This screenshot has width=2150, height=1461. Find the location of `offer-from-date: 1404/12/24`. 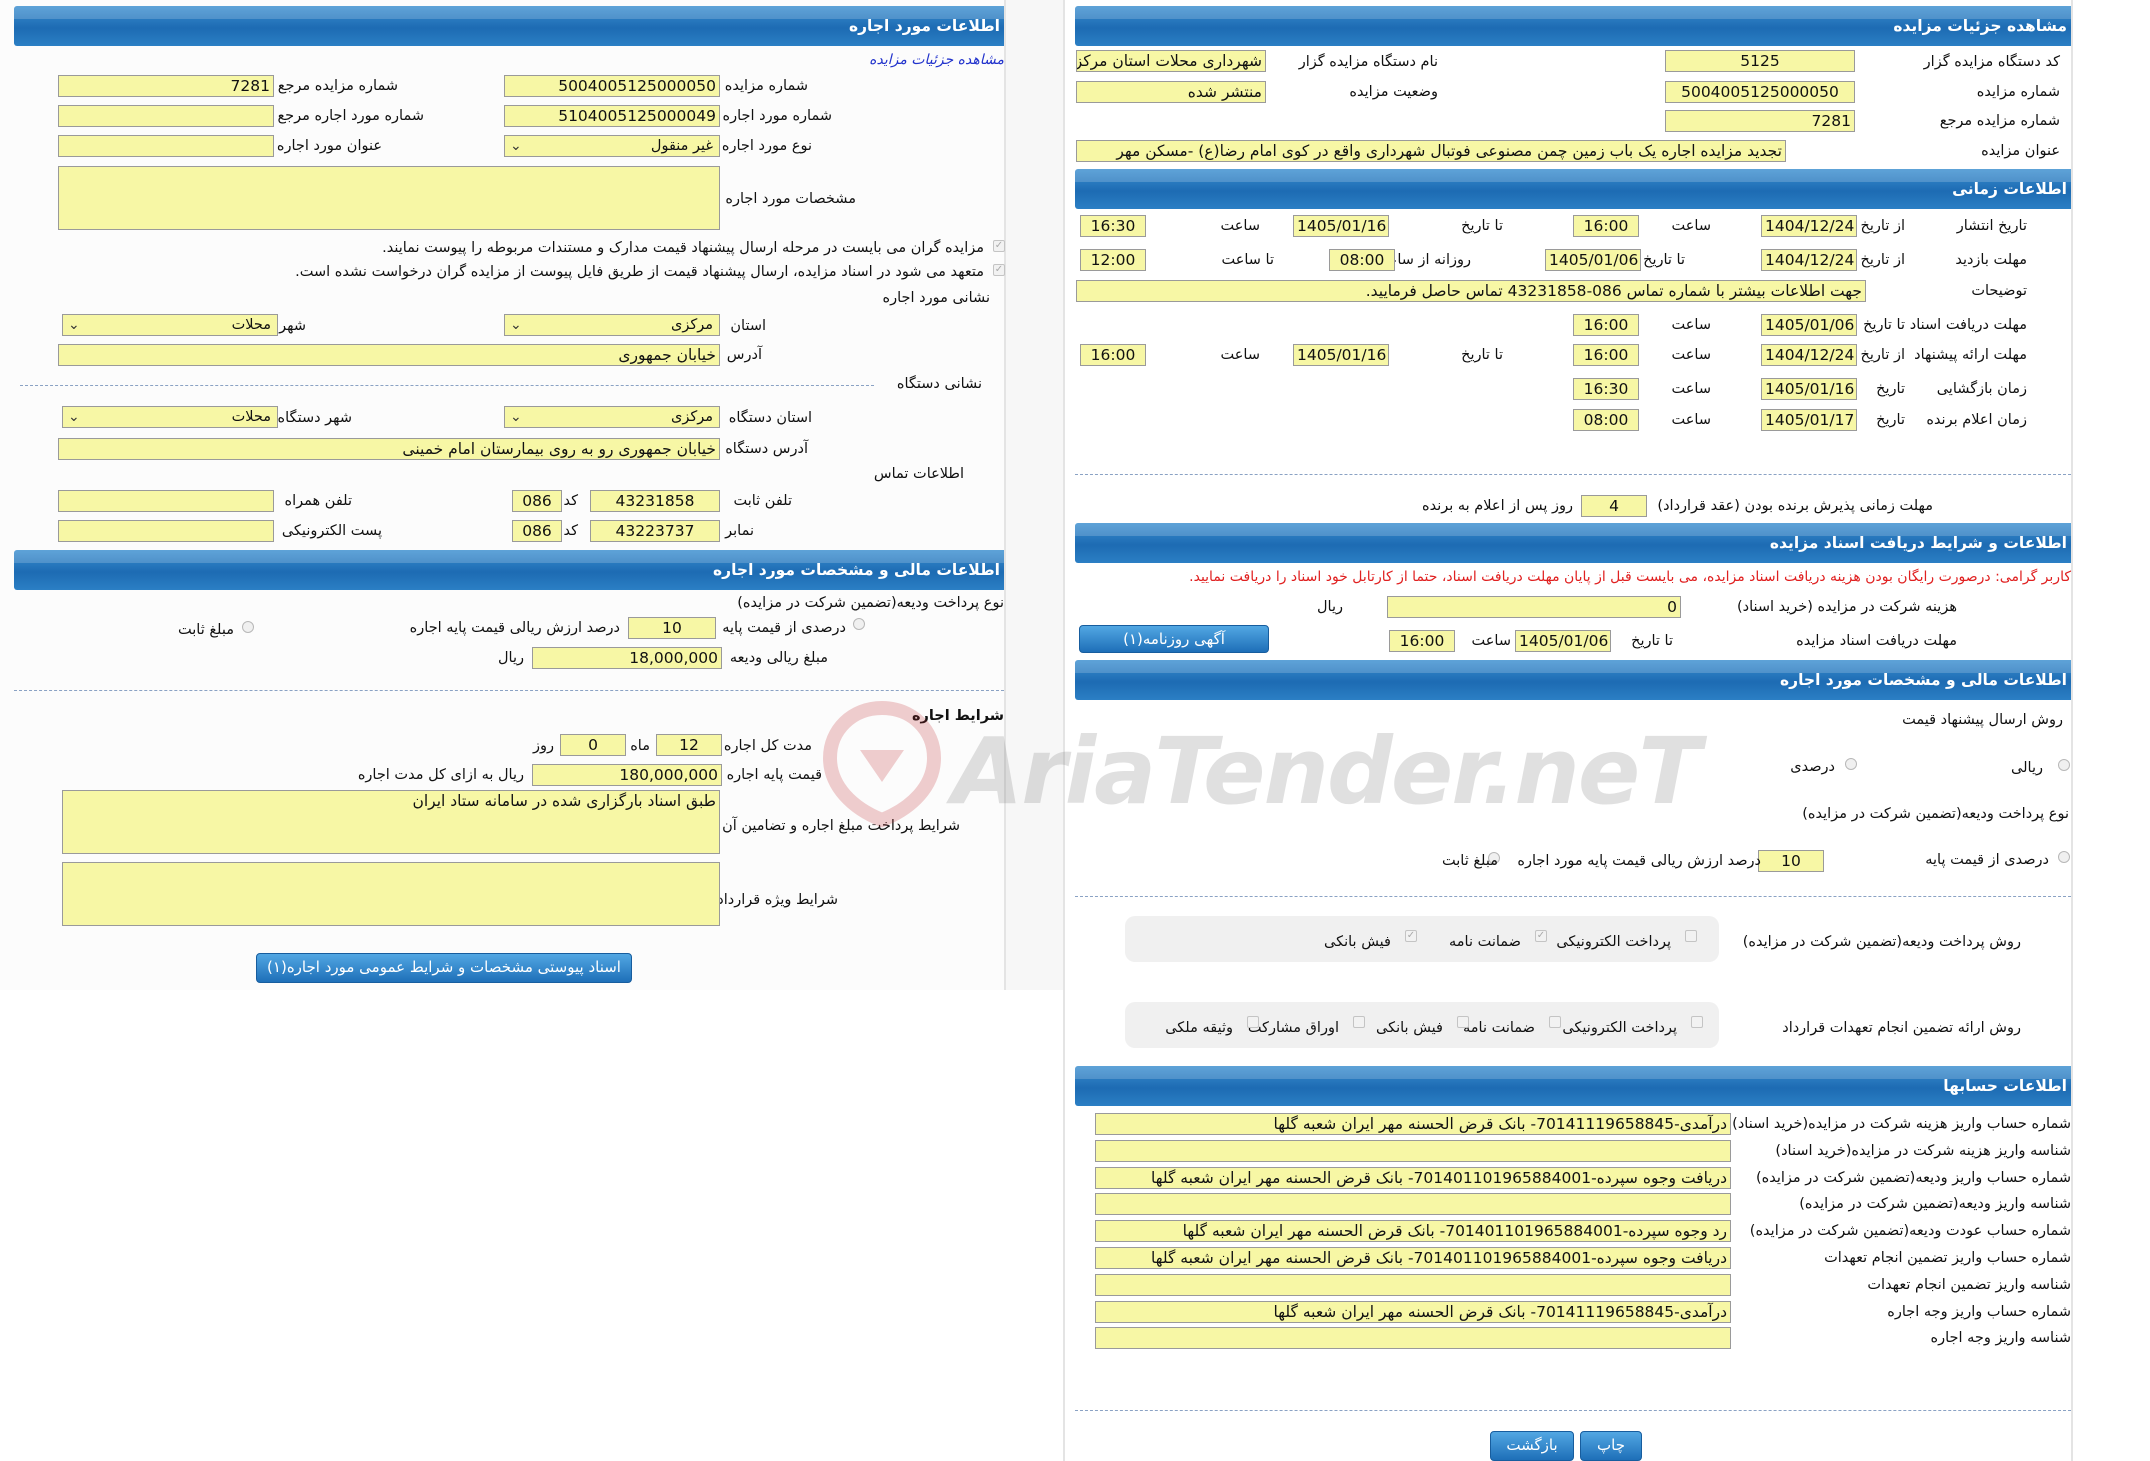

offer-from-date: 1404/12/24 is located at coordinates (1809, 355).